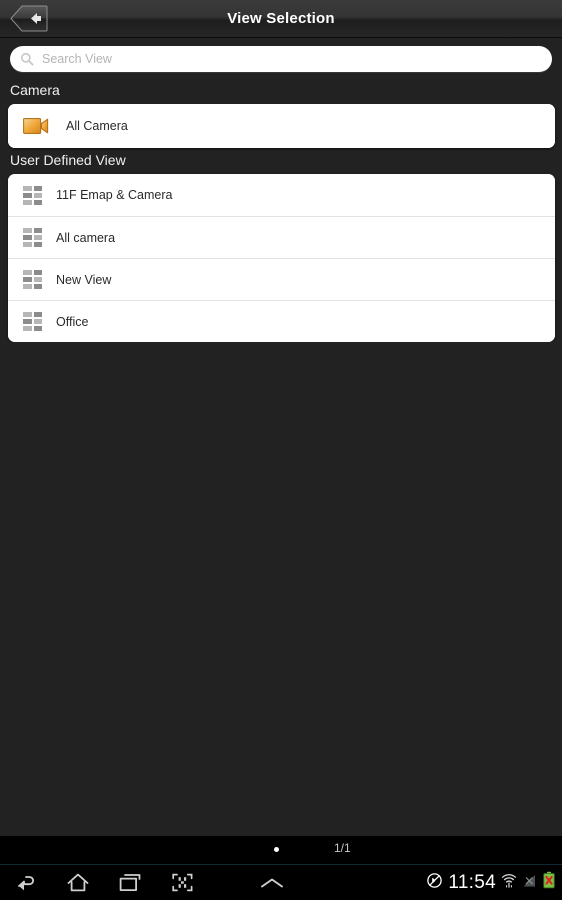 This screenshot has width=562, height=900. I want to click on chevron-up-icon, so click(272, 882).